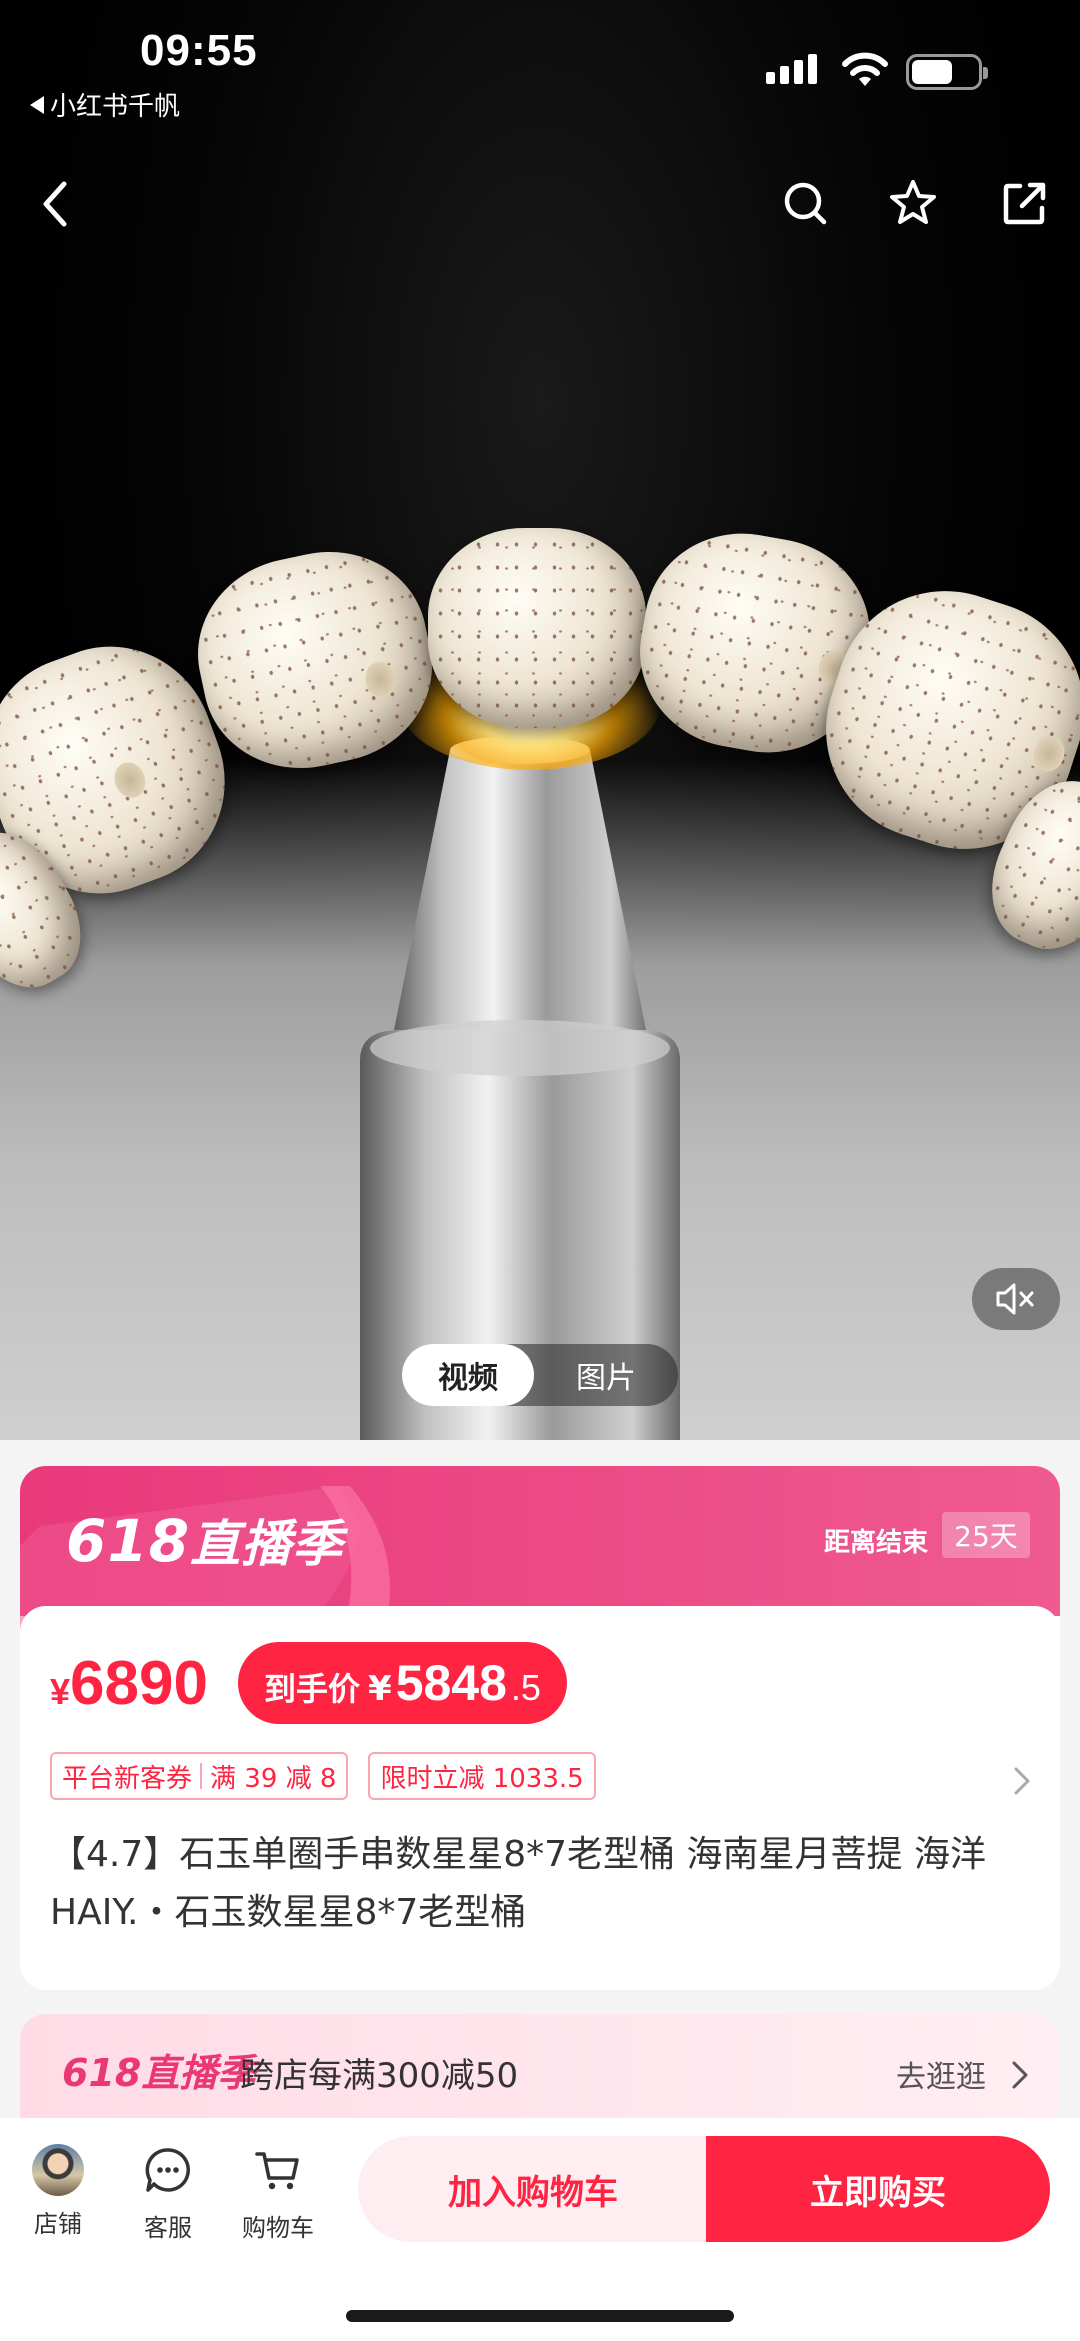  What do you see at coordinates (379, 2076) in the screenshot?
I see `promo-text: 跨店每满300减50` at bounding box center [379, 2076].